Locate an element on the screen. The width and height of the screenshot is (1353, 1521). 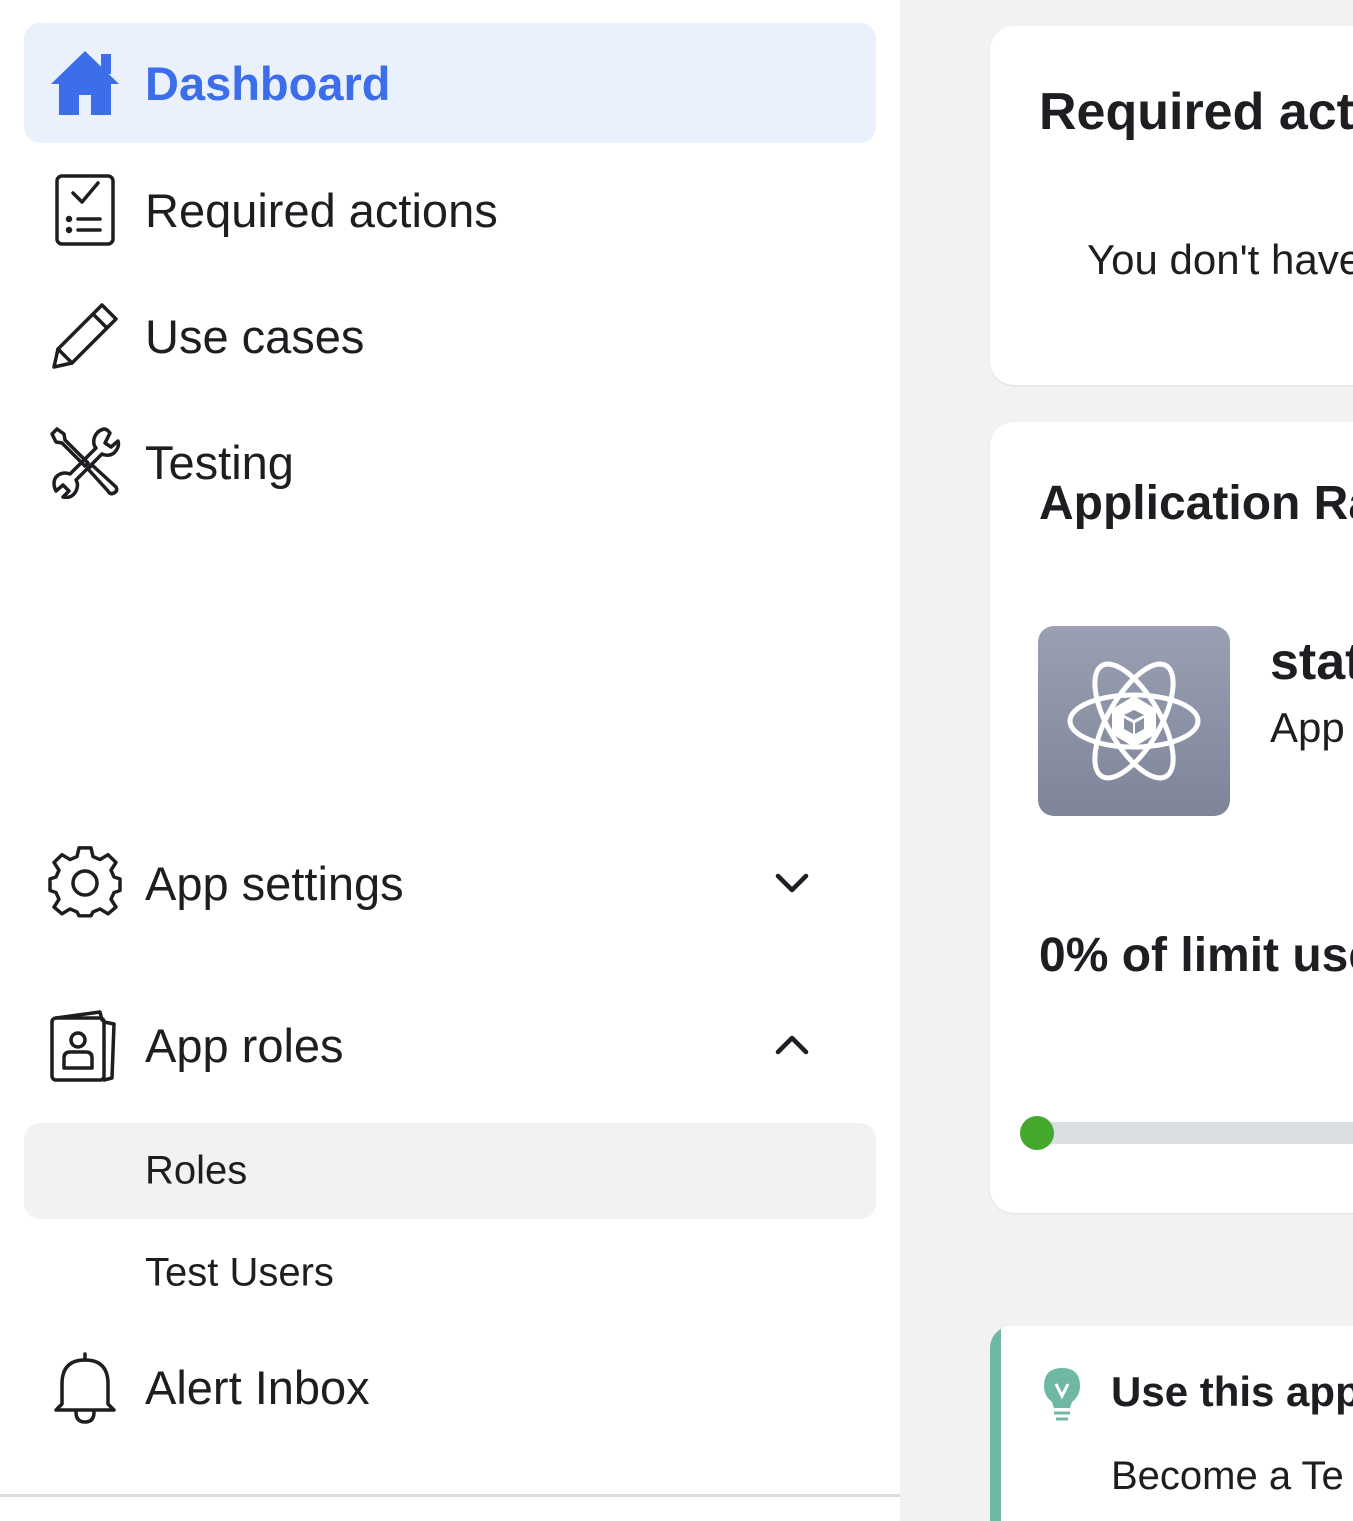
tools-icon is located at coordinates (85, 462).